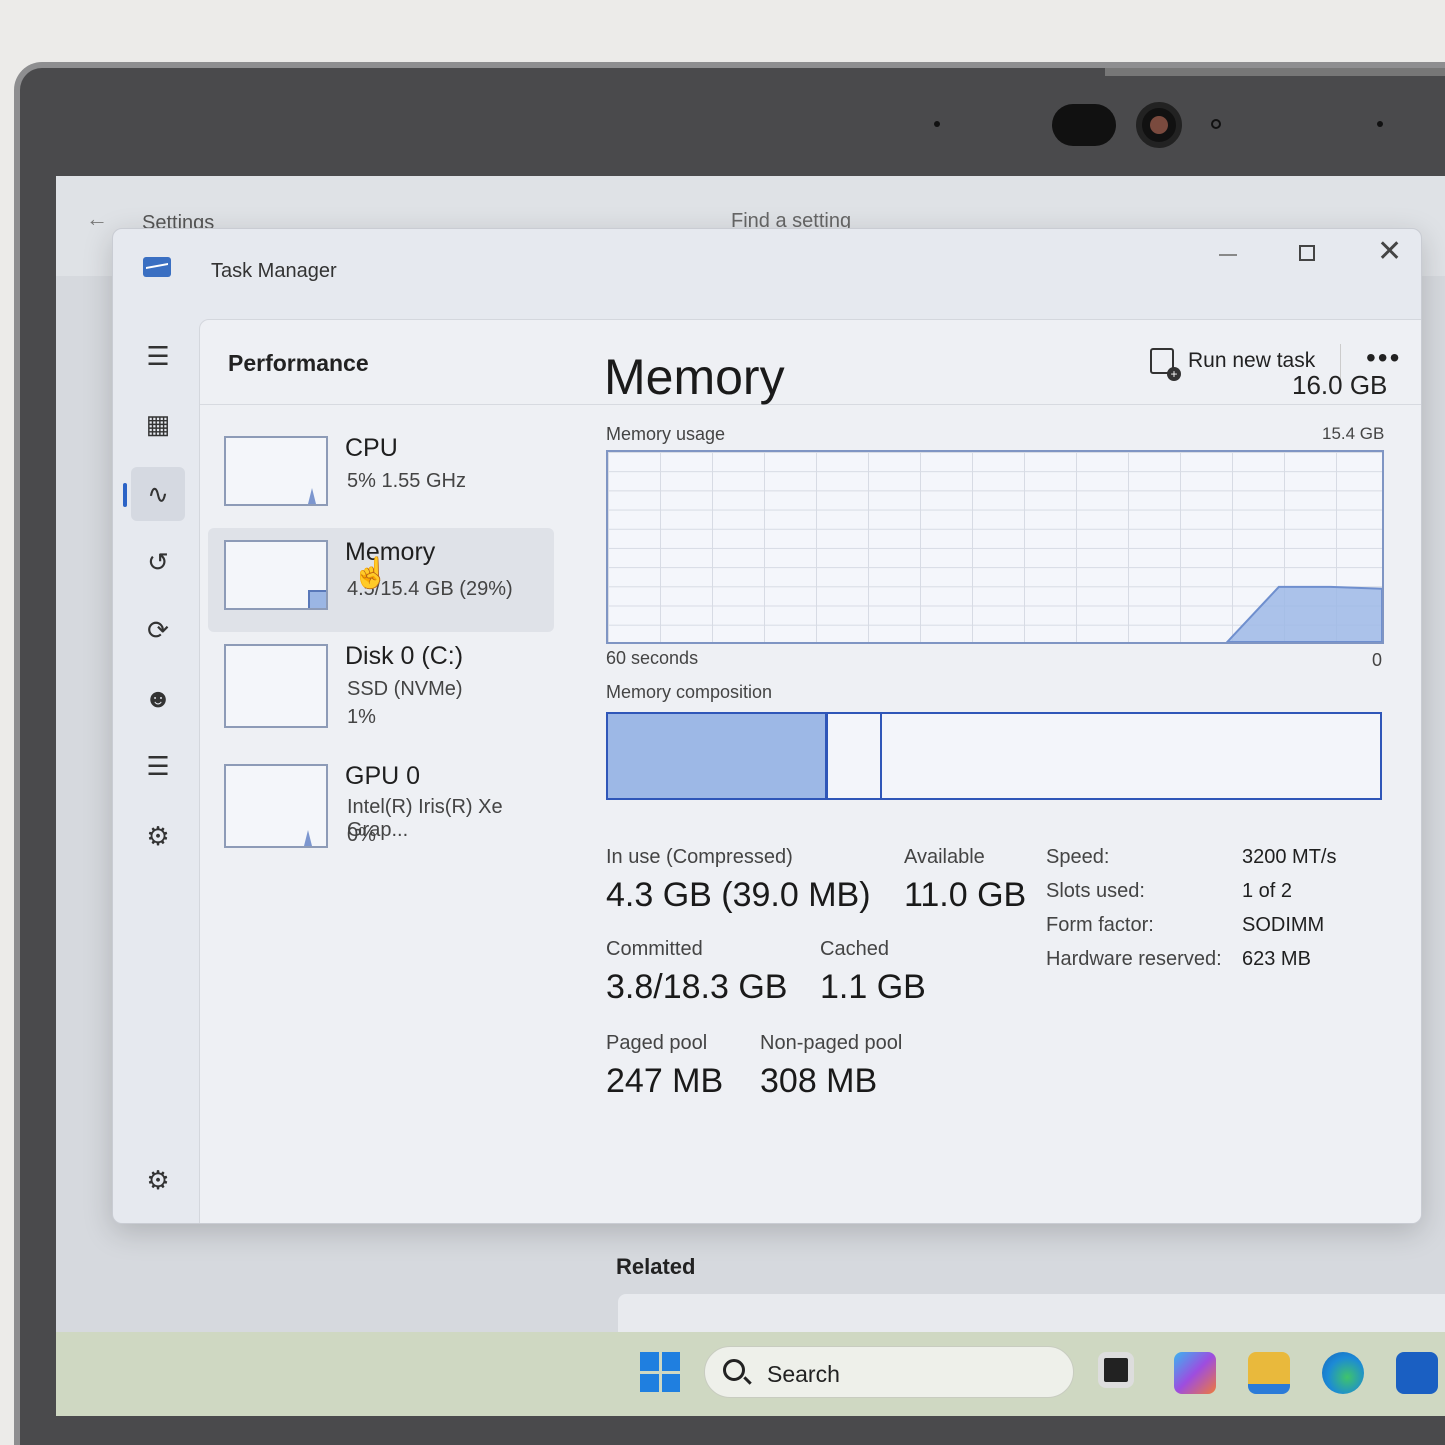 Image resolution: width=1445 pixels, height=1445 pixels. What do you see at coordinates (738, 895) in the screenshot?
I see `in-use-value: 4.3 GB (39.0 MB)` at bounding box center [738, 895].